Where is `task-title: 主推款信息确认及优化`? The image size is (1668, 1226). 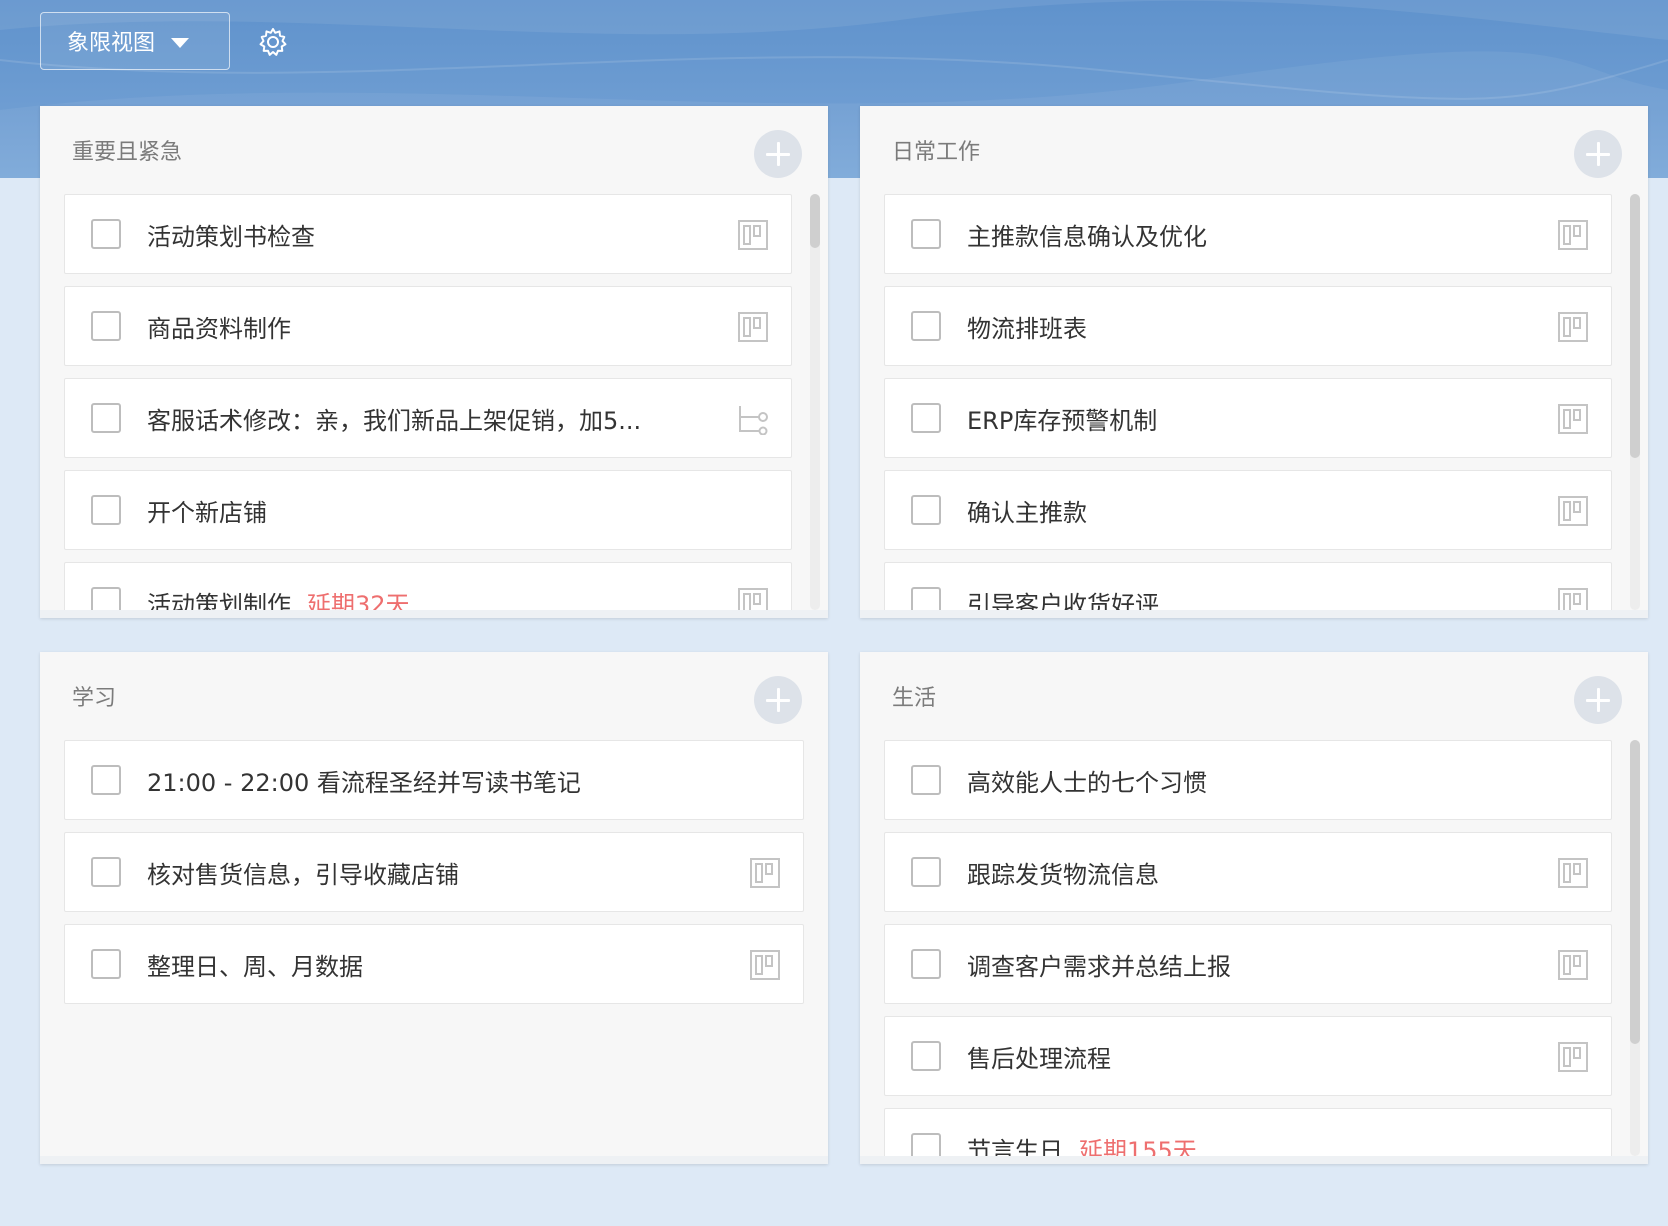
task-title: 主推款信息确认及优化 is located at coordinates (1087, 236).